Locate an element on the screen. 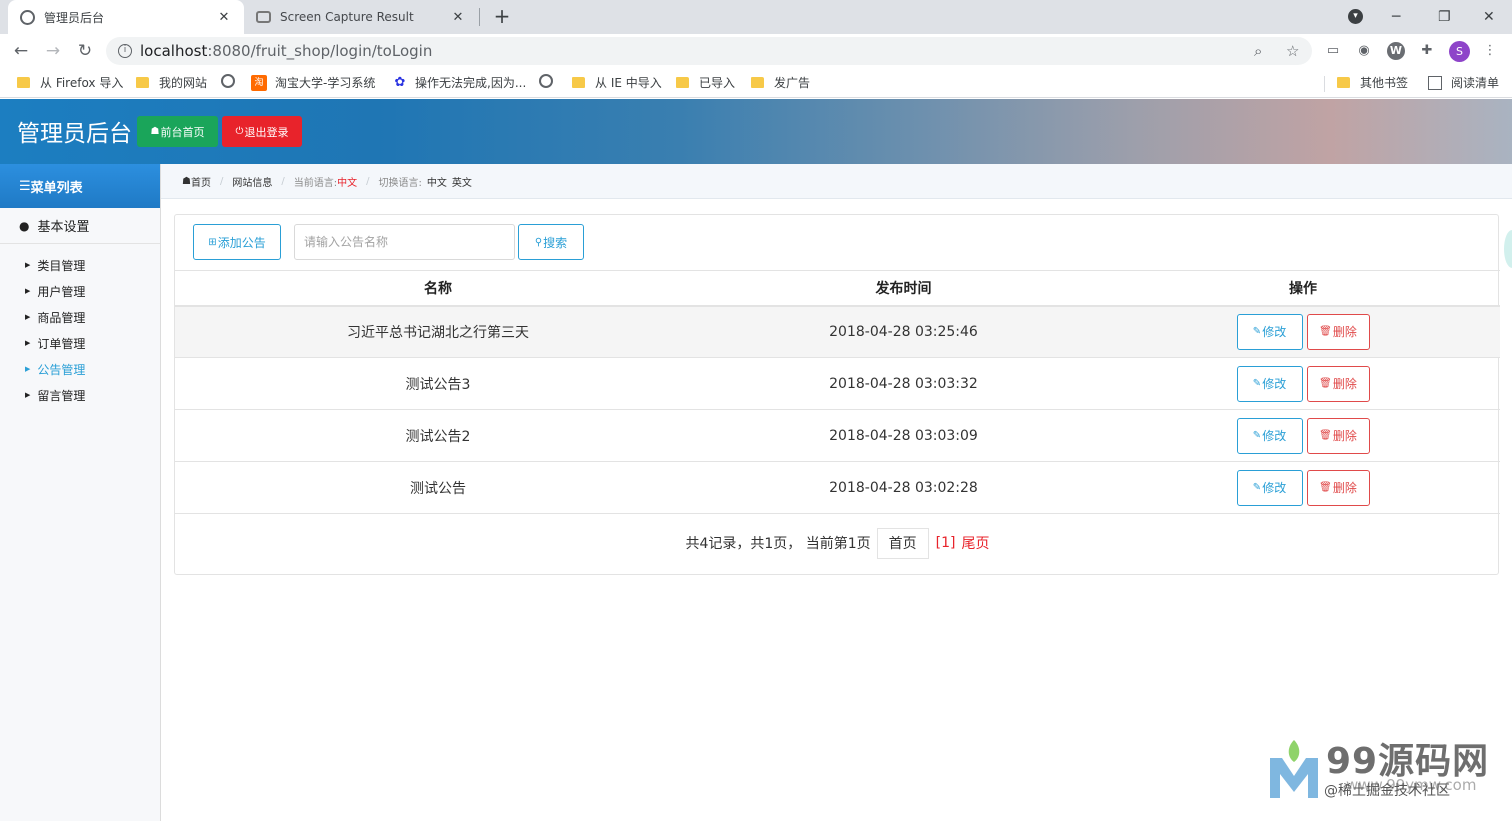 The height and width of the screenshot is (821, 1512). sidebar-item-orders: ▶ 订单管理 is located at coordinates (80, 343).